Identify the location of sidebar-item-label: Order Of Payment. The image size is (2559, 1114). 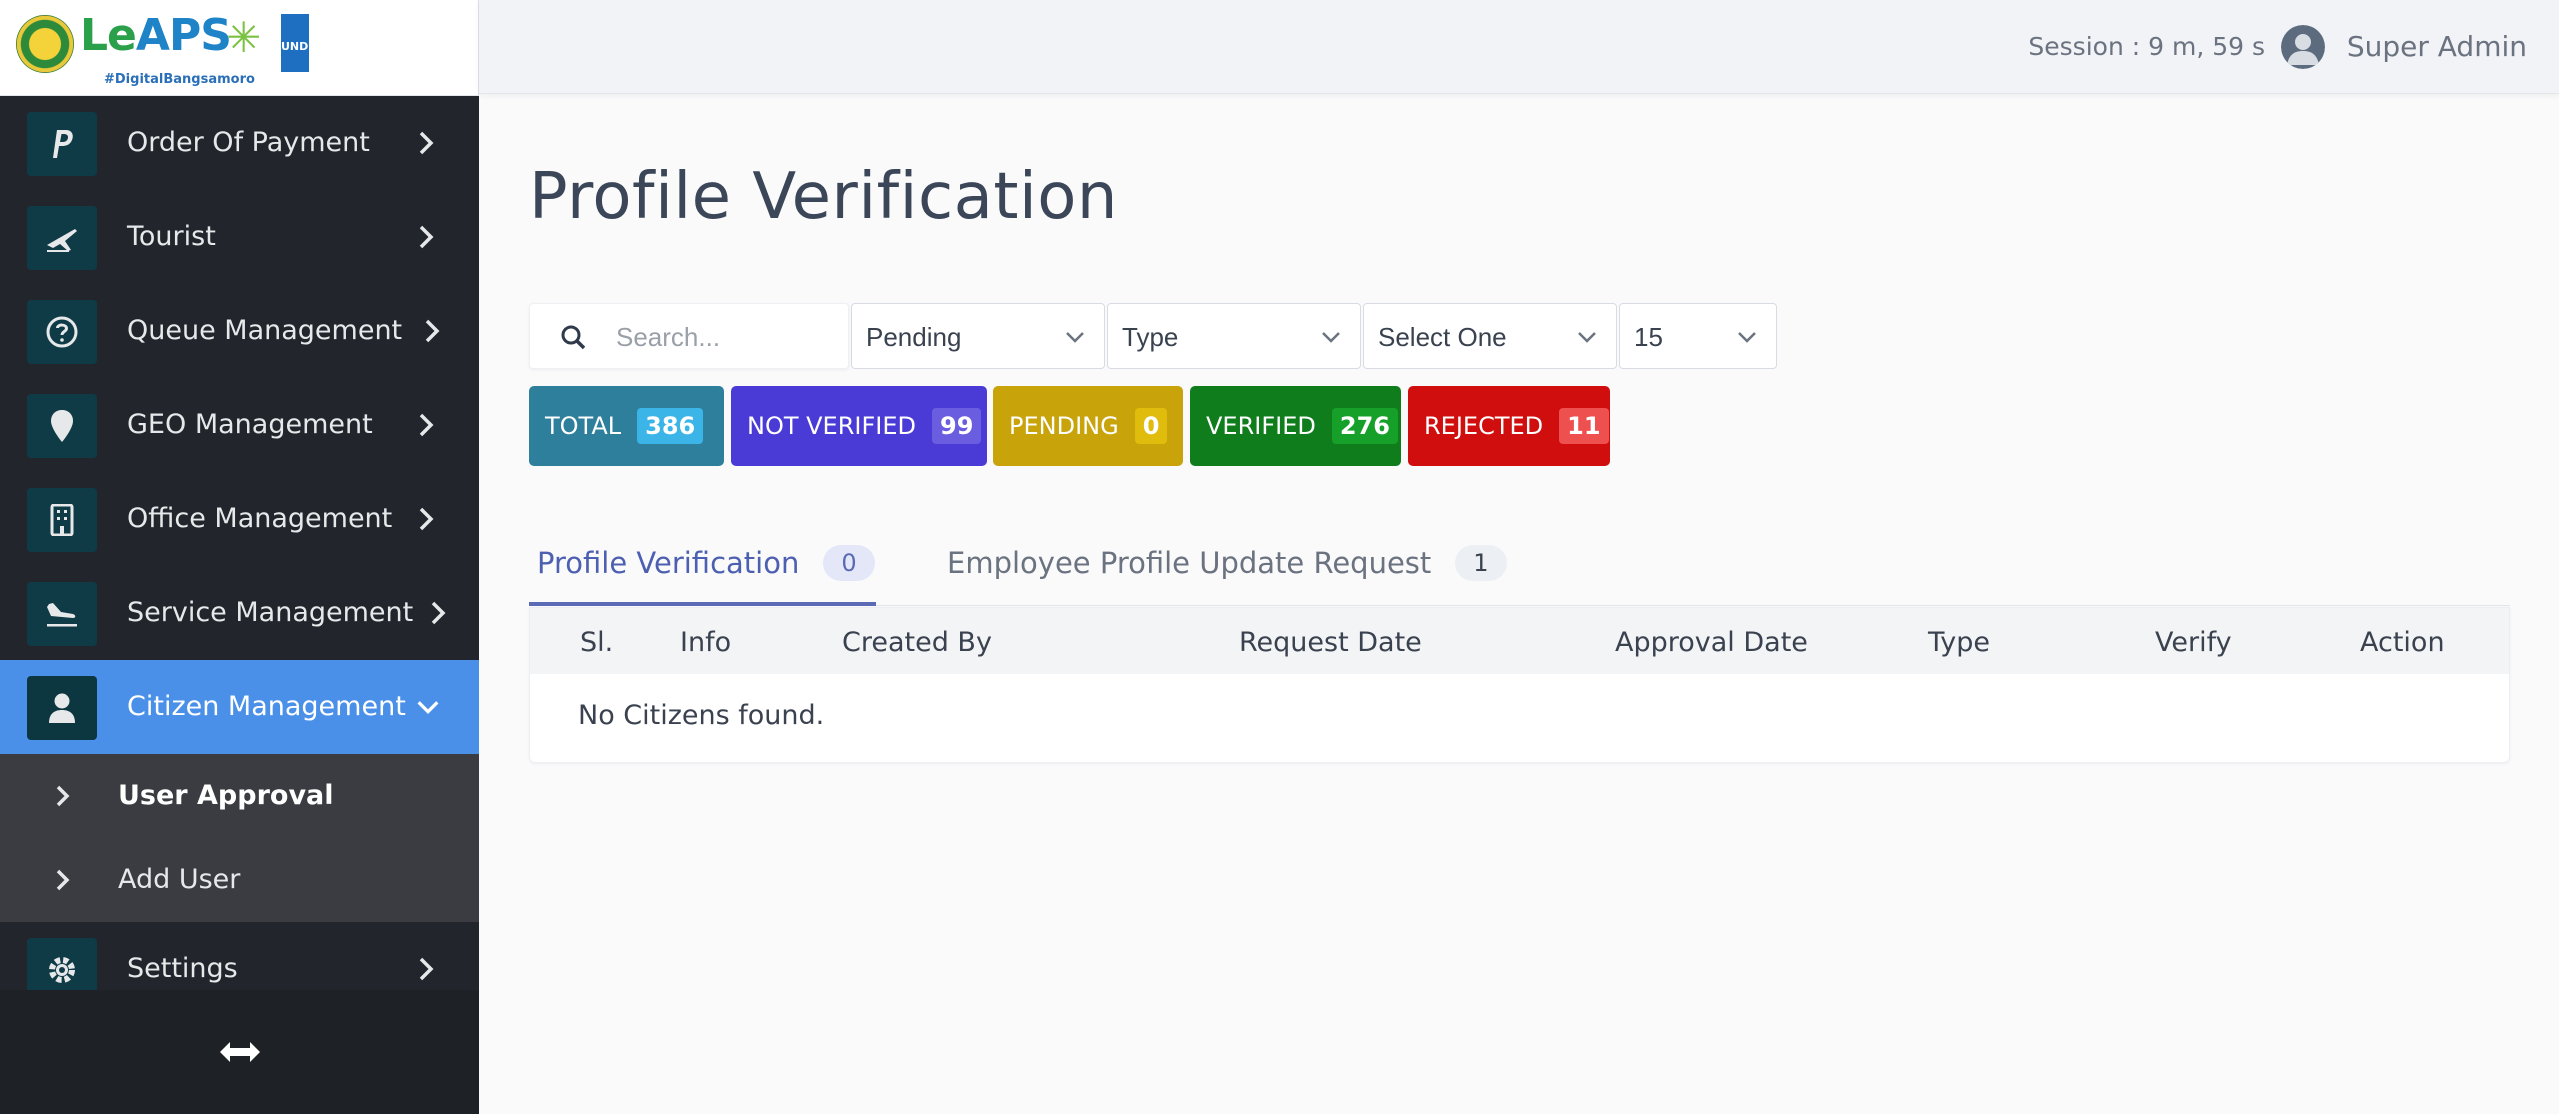
(248, 142).